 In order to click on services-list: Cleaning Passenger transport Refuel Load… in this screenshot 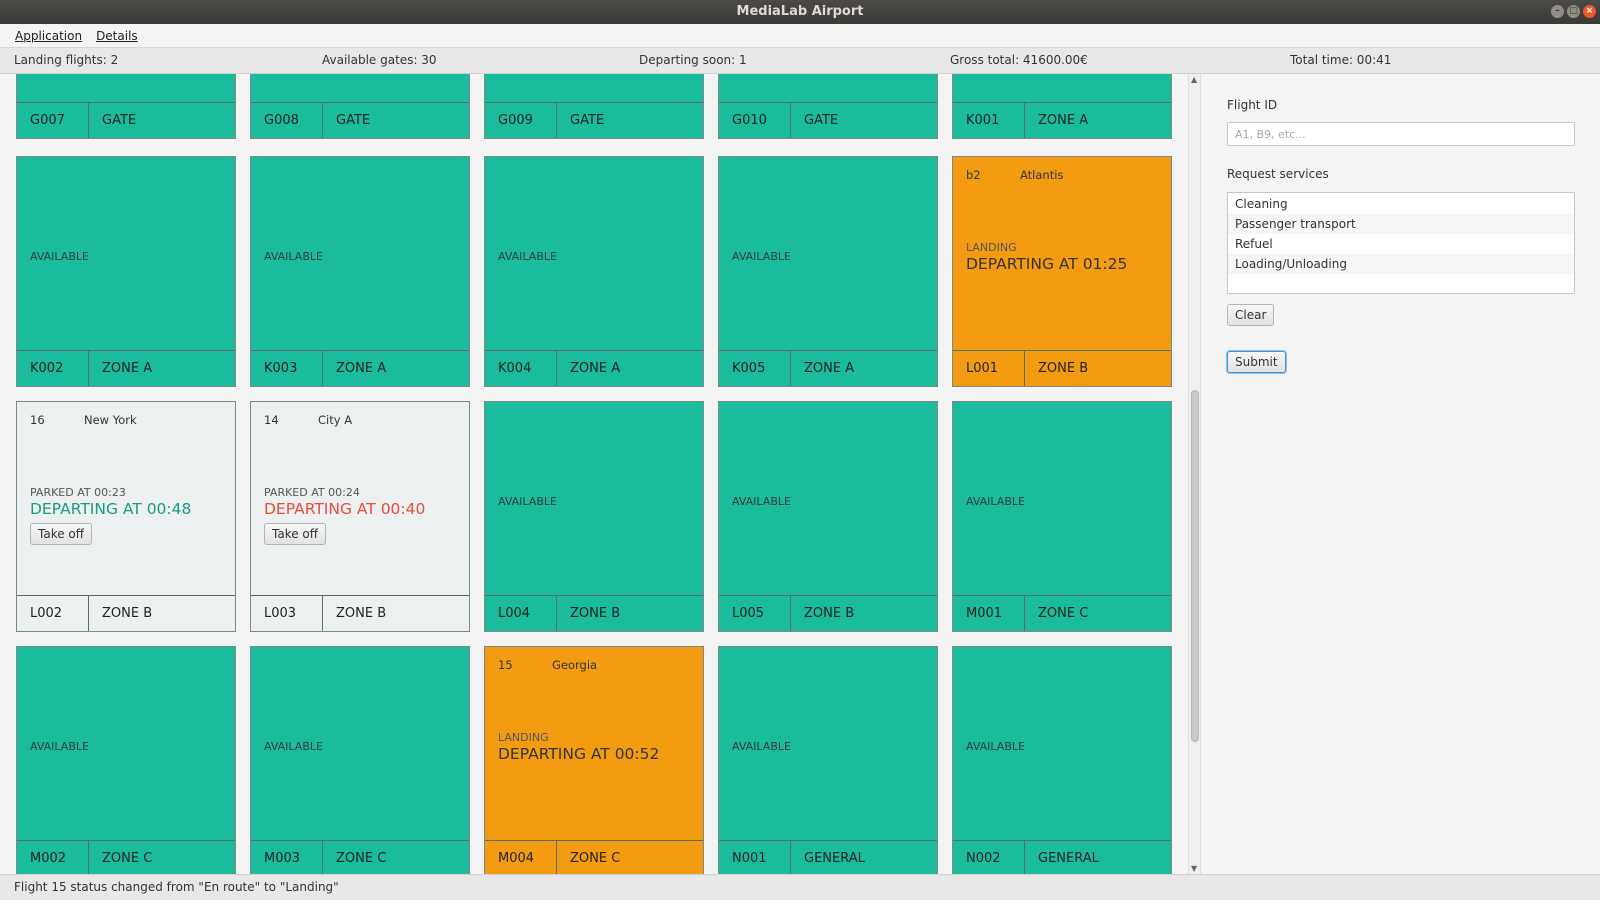, I will do `click(1401, 243)`.